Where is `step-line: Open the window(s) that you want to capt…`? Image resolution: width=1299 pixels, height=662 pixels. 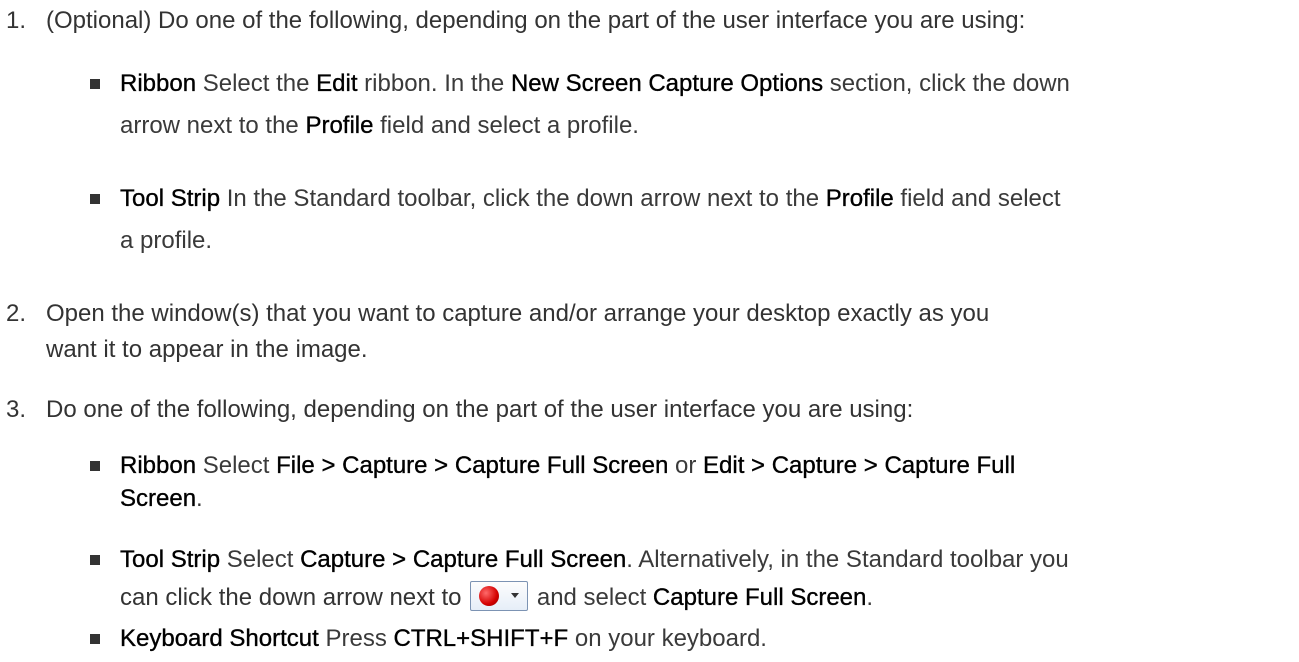 step-line: Open the window(s) that you want to capt… is located at coordinates (518, 313).